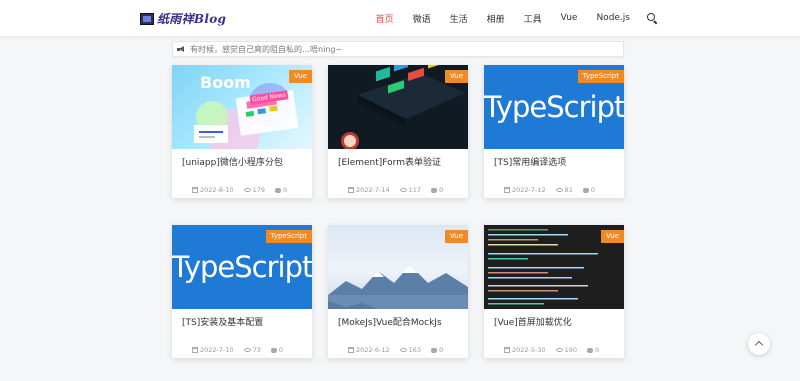 The image size is (800, 381). Describe the element at coordinates (222, 321) in the screenshot. I see `post-title: [TS]安装及基本配置` at that location.